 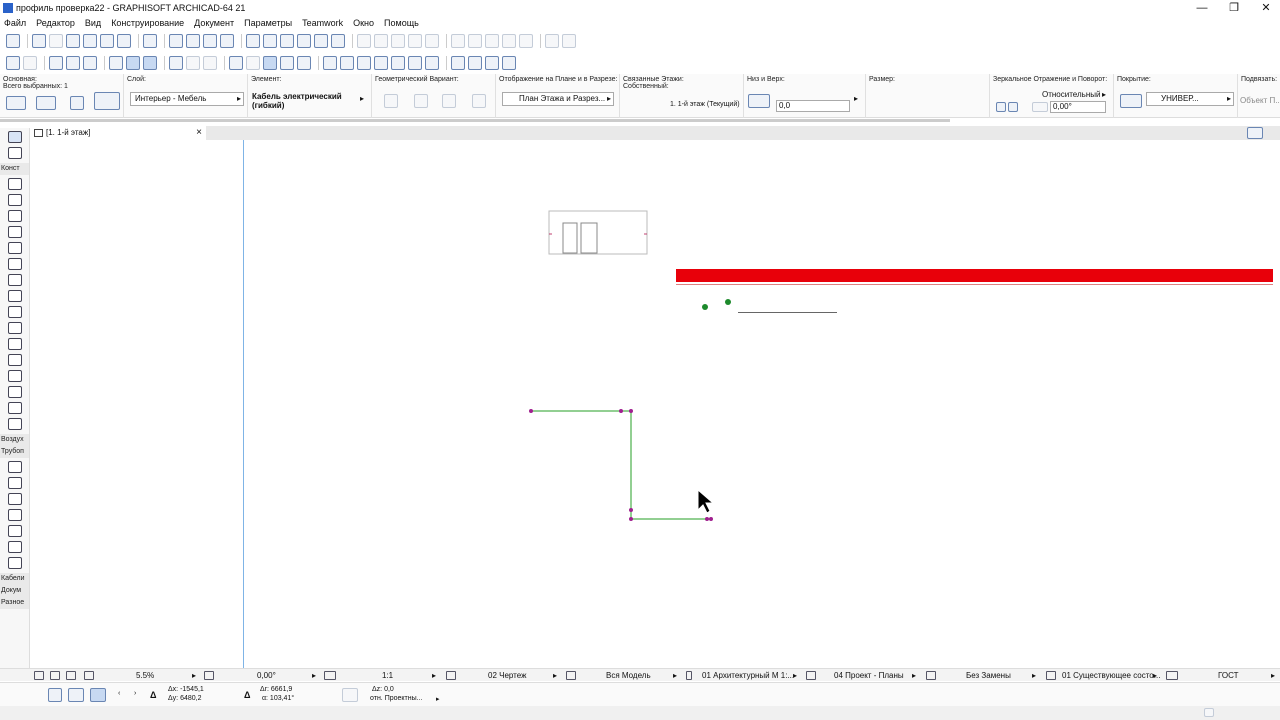 I want to click on arrow-tool-icon, so click(x=15, y=137).